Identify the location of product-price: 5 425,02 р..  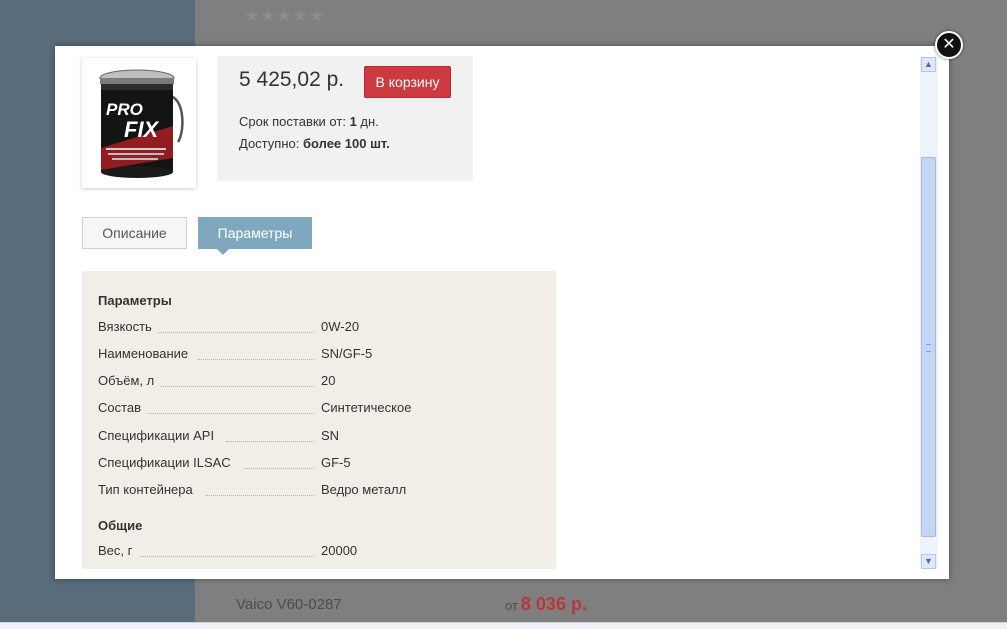
(292, 79).